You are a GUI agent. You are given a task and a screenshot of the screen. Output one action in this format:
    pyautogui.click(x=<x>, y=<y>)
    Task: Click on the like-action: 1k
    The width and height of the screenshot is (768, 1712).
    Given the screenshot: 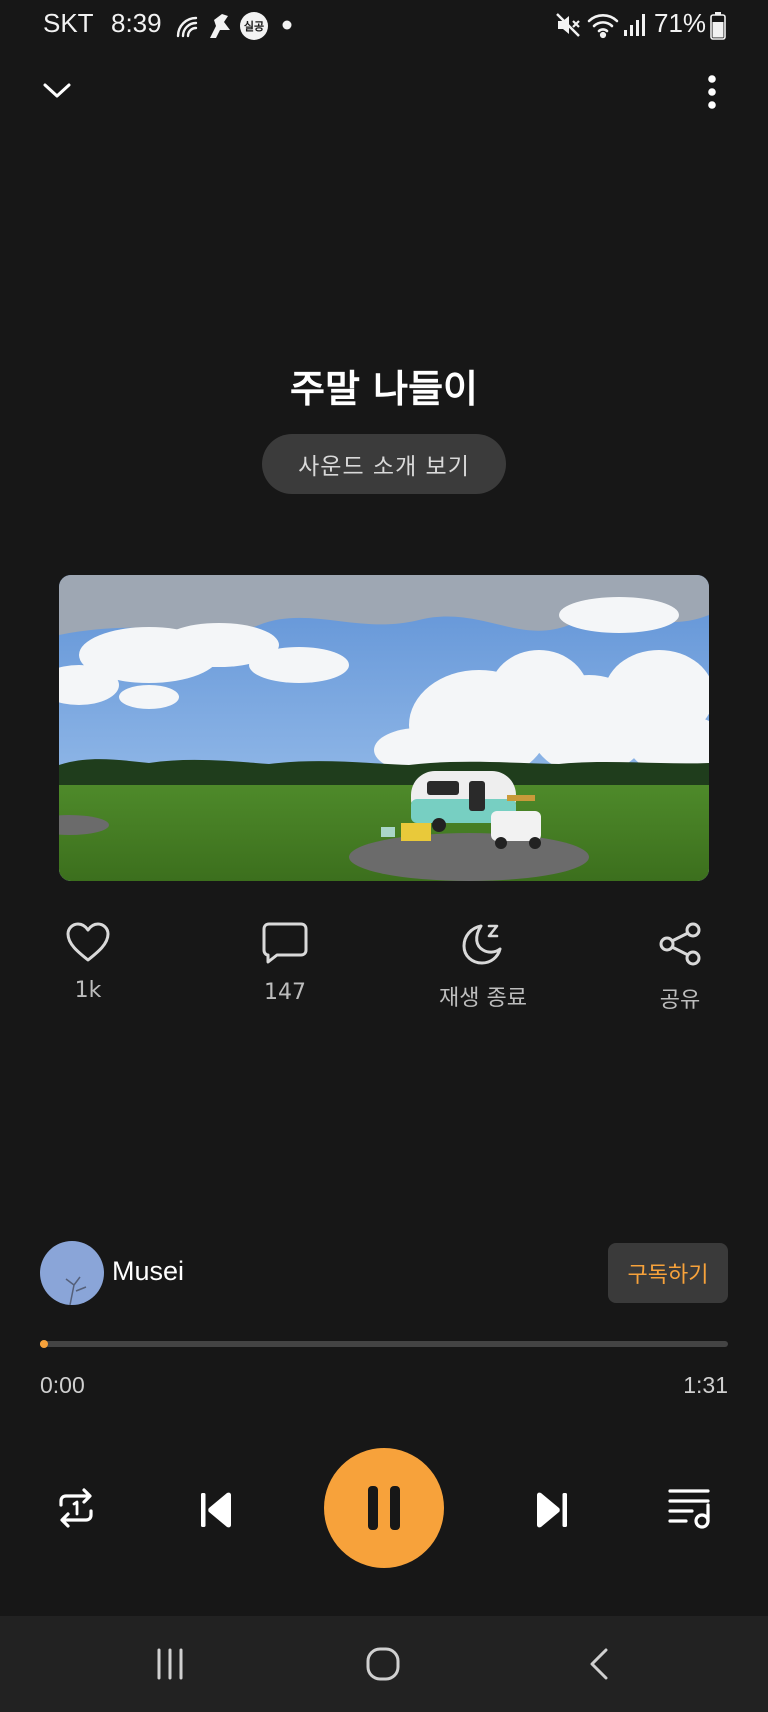 What is the action you would take?
    pyautogui.click(x=88, y=961)
    